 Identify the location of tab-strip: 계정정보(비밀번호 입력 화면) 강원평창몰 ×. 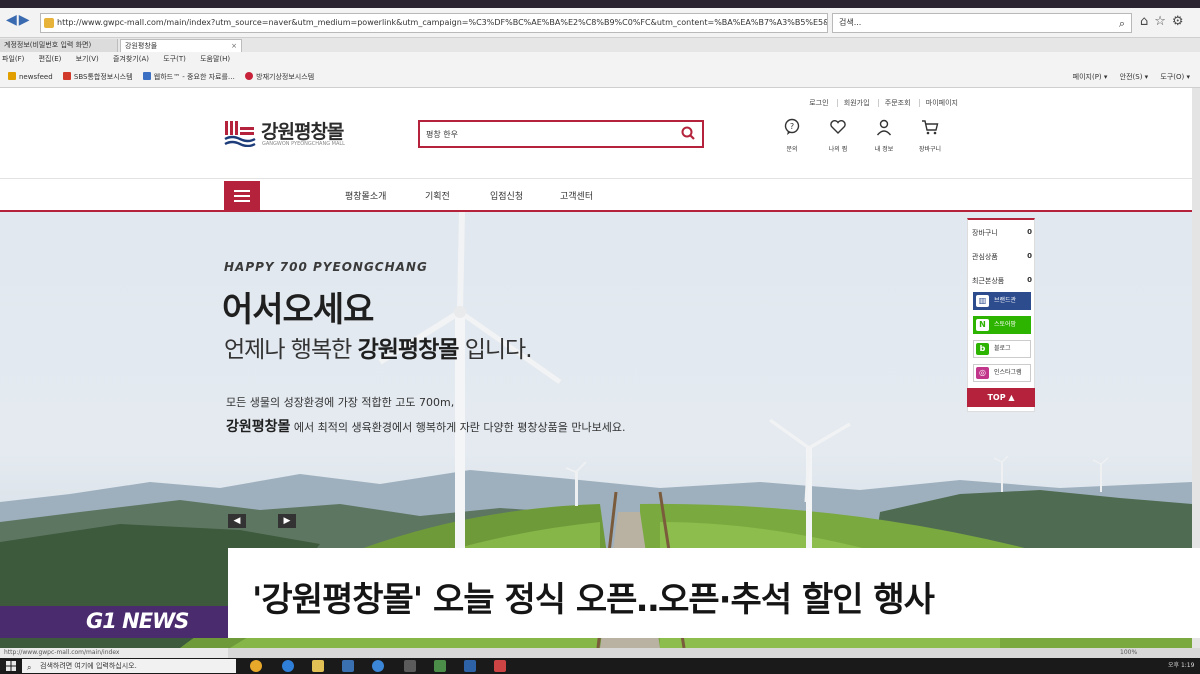
(600, 45).